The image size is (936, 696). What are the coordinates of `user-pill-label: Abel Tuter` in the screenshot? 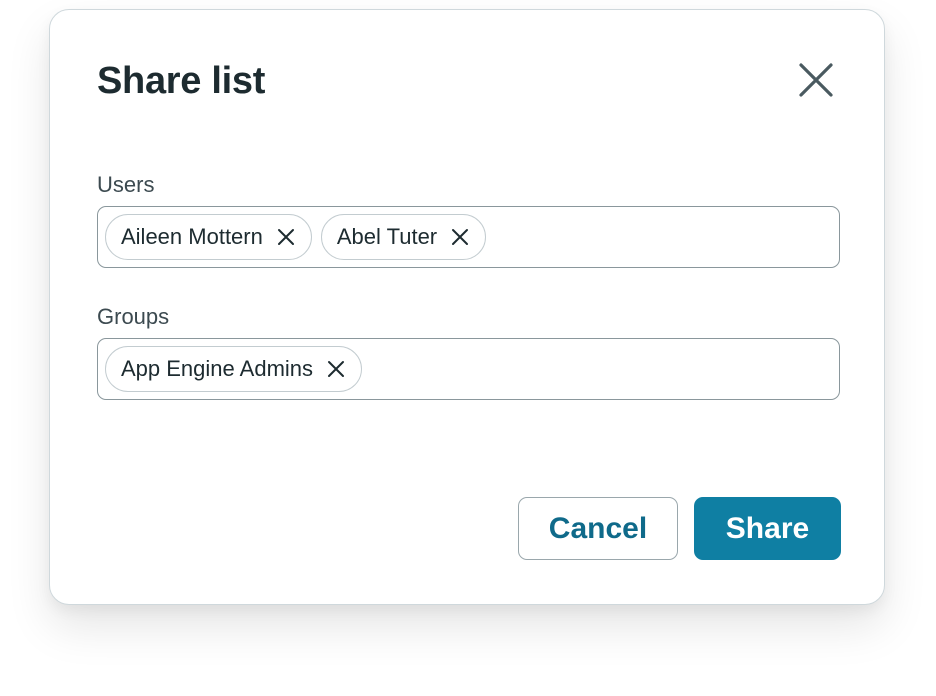 It's located at (387, 236).